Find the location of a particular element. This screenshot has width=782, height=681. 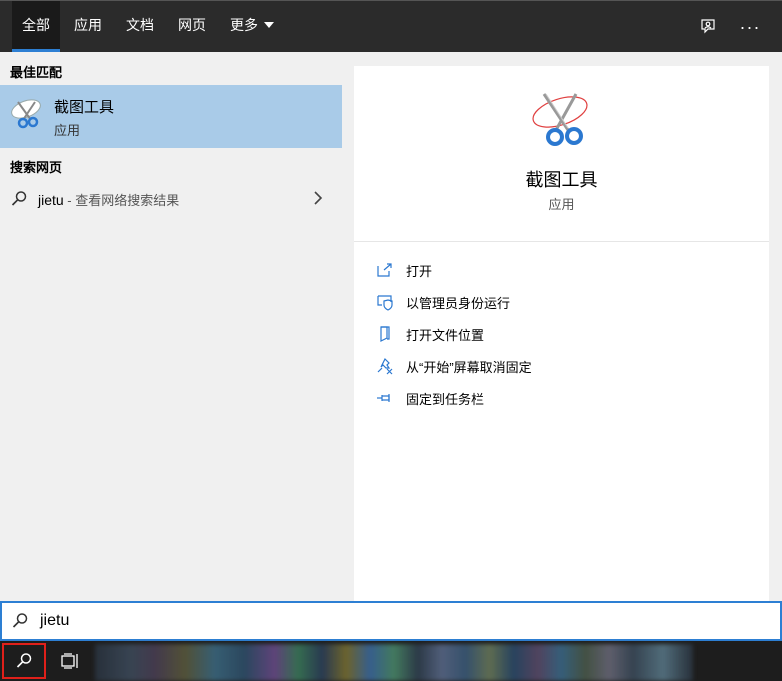

caret-down-icon is located at coordinates (269, 25).